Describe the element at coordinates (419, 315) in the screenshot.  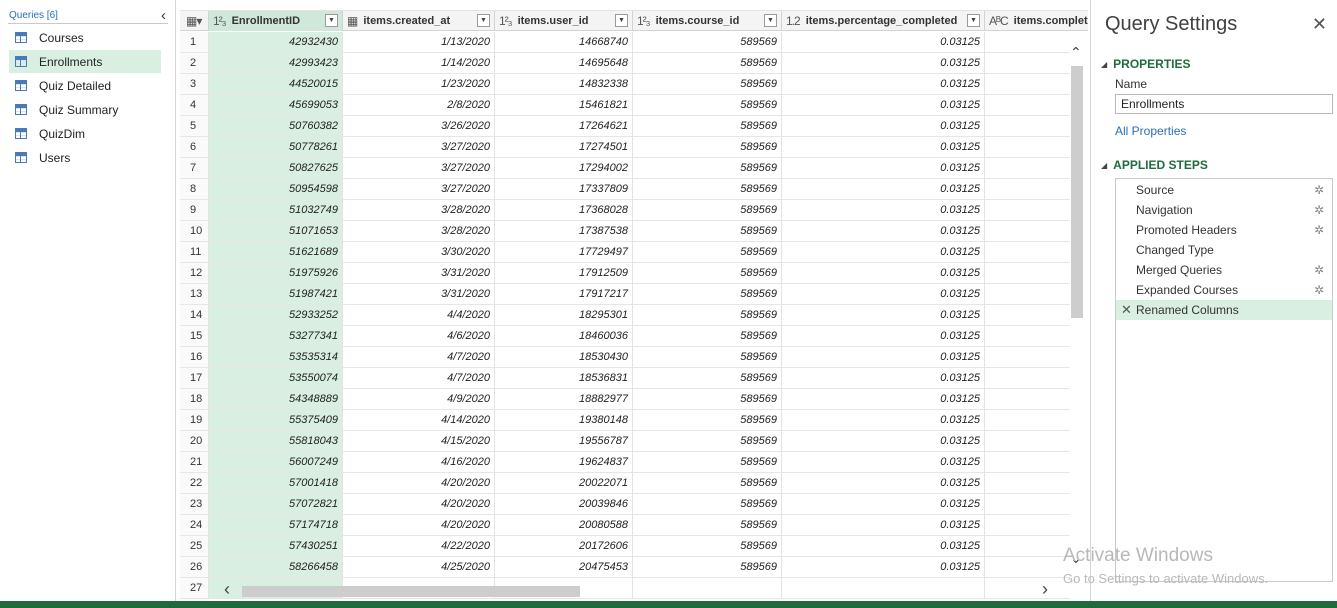
I see `table-cell: 4/4/2020` at that location.